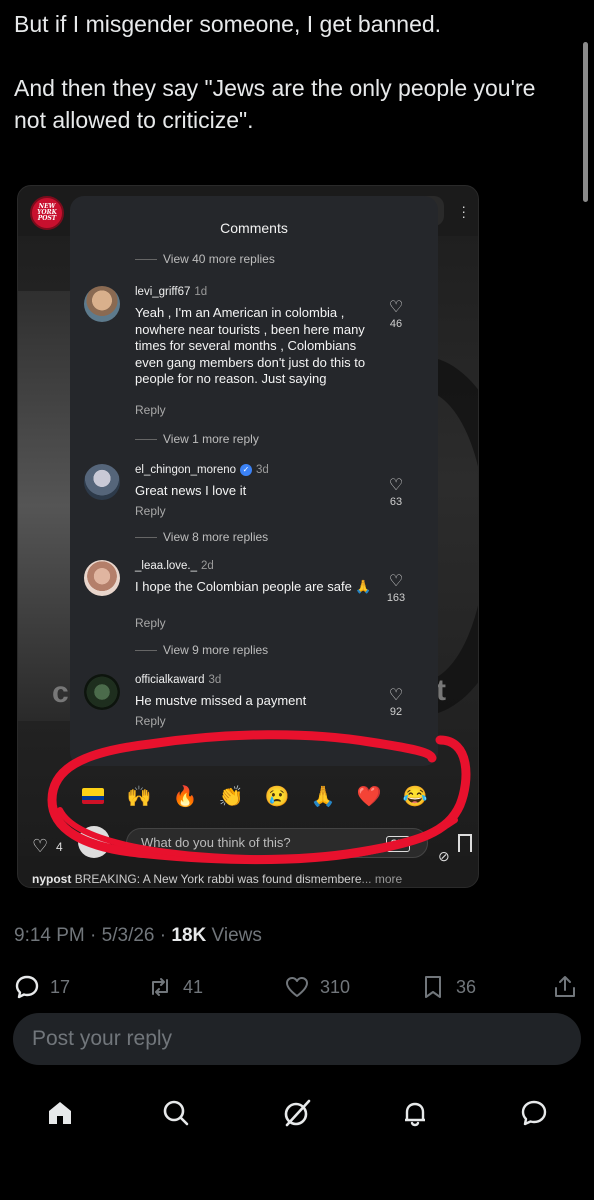 Image resolution: width=594 pixels, height=1200 pixels. I want to click on bookmark-icon, so click(433, 987).